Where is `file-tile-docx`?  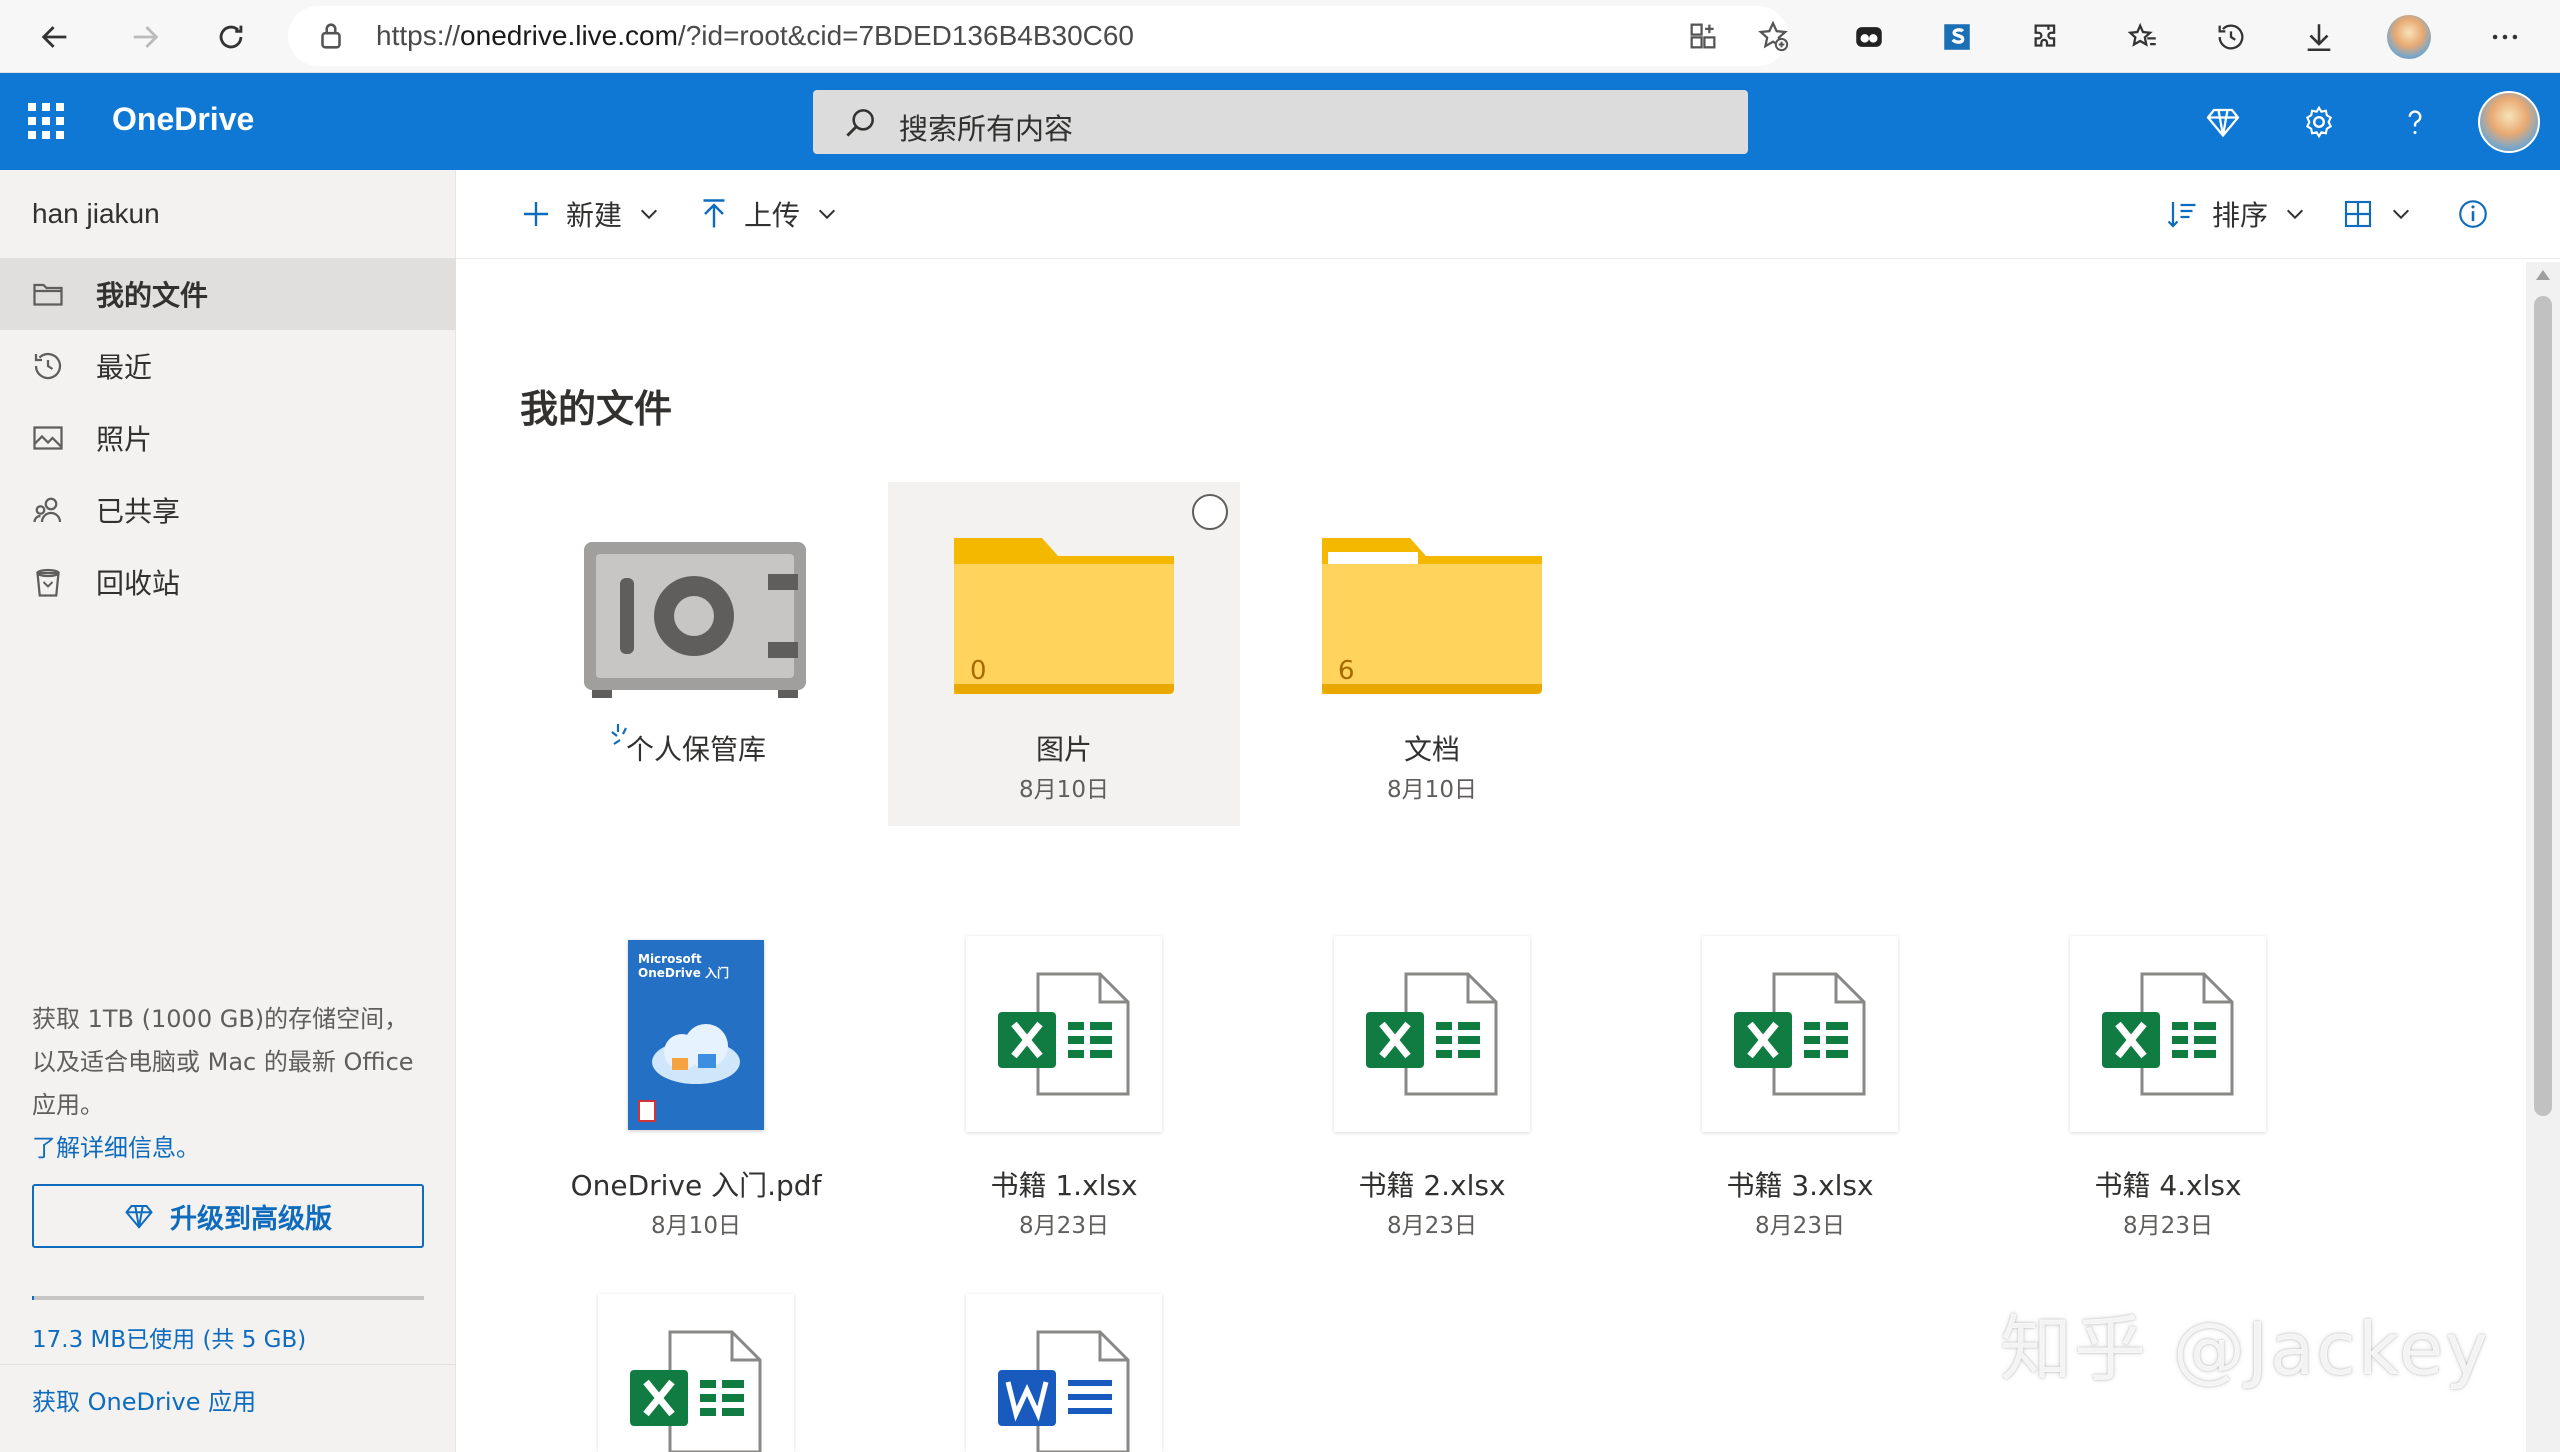 file-tile-docx is located at coordinates (1064, 1367).